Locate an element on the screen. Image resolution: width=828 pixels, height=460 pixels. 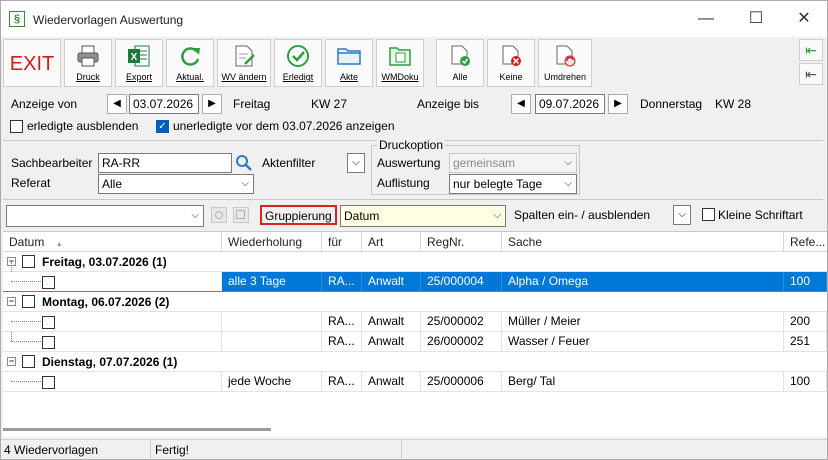
cell-regnr: 25/000006 is located at coordinates (461, 382).